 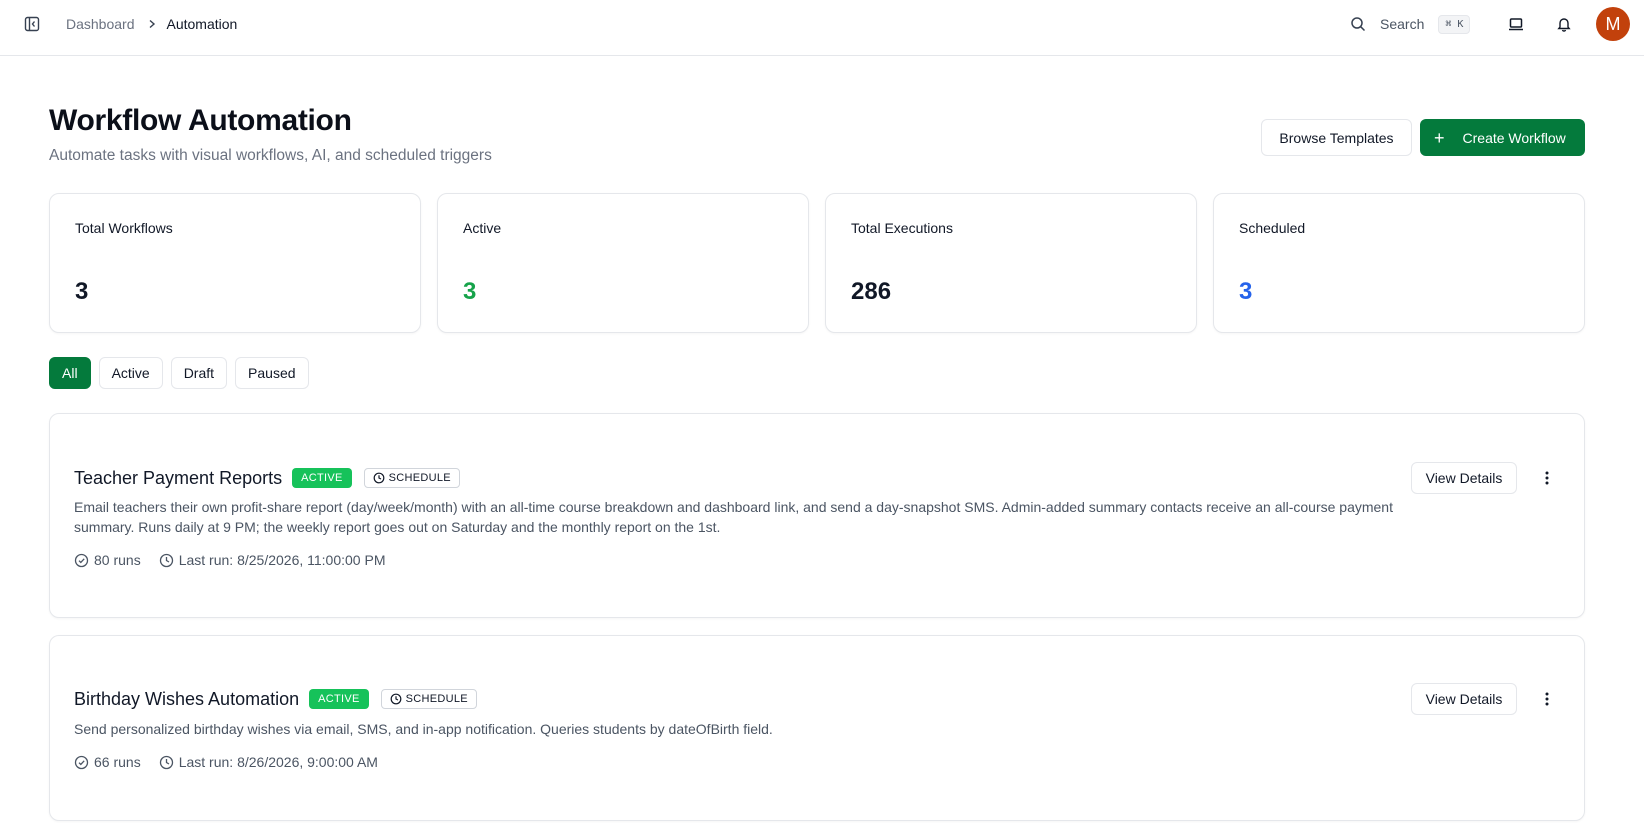 What do you see at coordinates (278, 762) in the screenshot?
I see `last-run-label: Last run: 8/26/2026, 9:00:00 AM` at bounding box center [278, 762].